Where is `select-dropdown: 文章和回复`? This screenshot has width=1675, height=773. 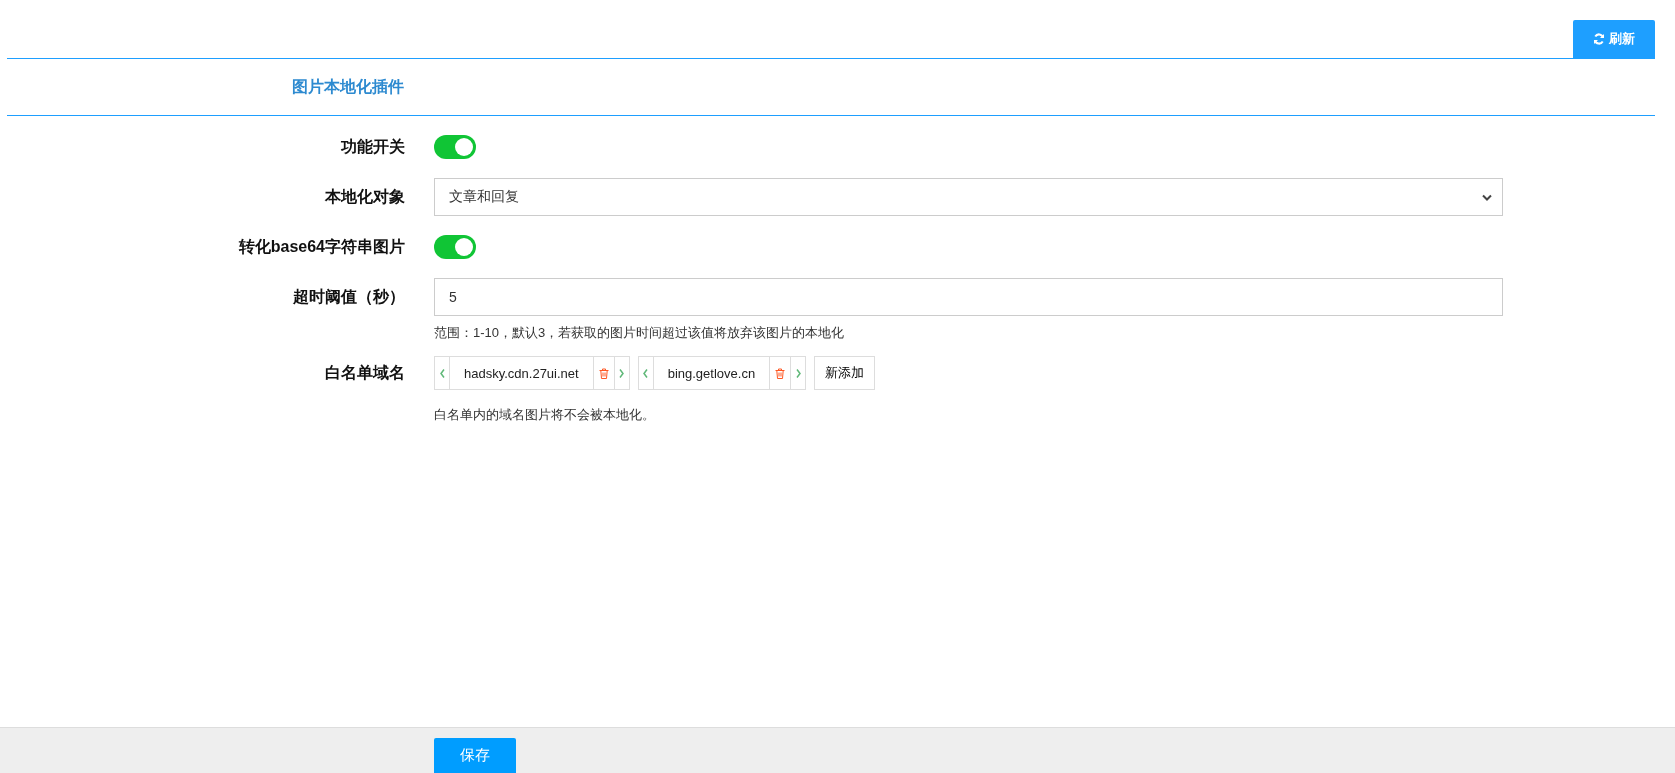
select-dropdown: 文章和回复 is located at coordinates (968, 197).